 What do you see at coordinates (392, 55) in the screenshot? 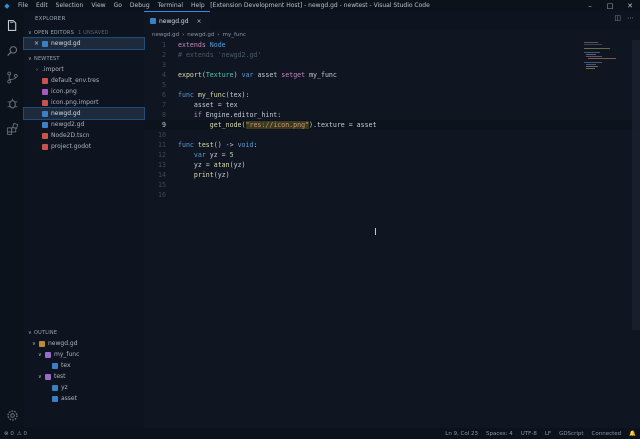
I see `code-line: 2 # extends 'newgd2.gd'` at bounding box center [392, 55].